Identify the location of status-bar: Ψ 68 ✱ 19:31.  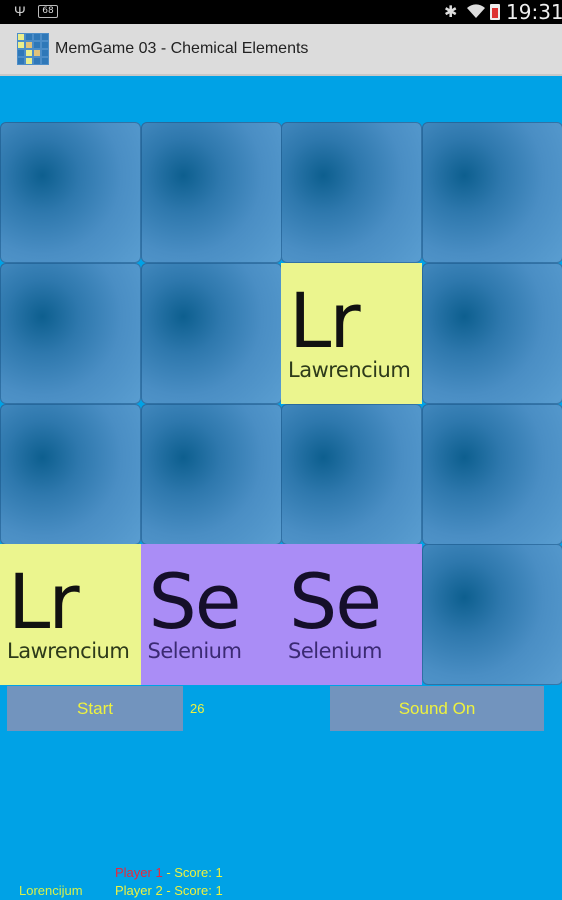
(281, 12).